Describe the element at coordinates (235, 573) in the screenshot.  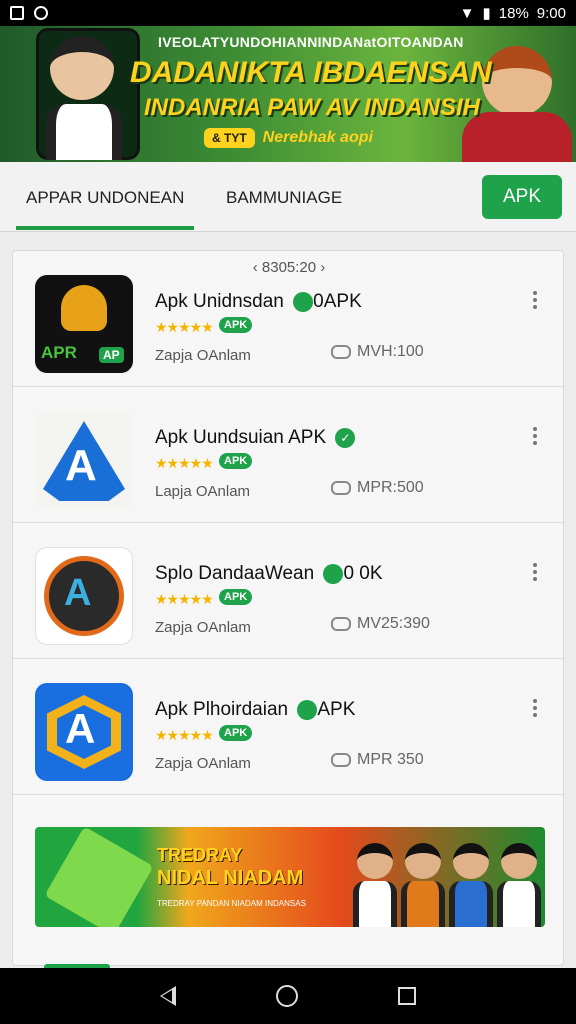
I see `app-name-text: Splo DandaaWean` at that location.